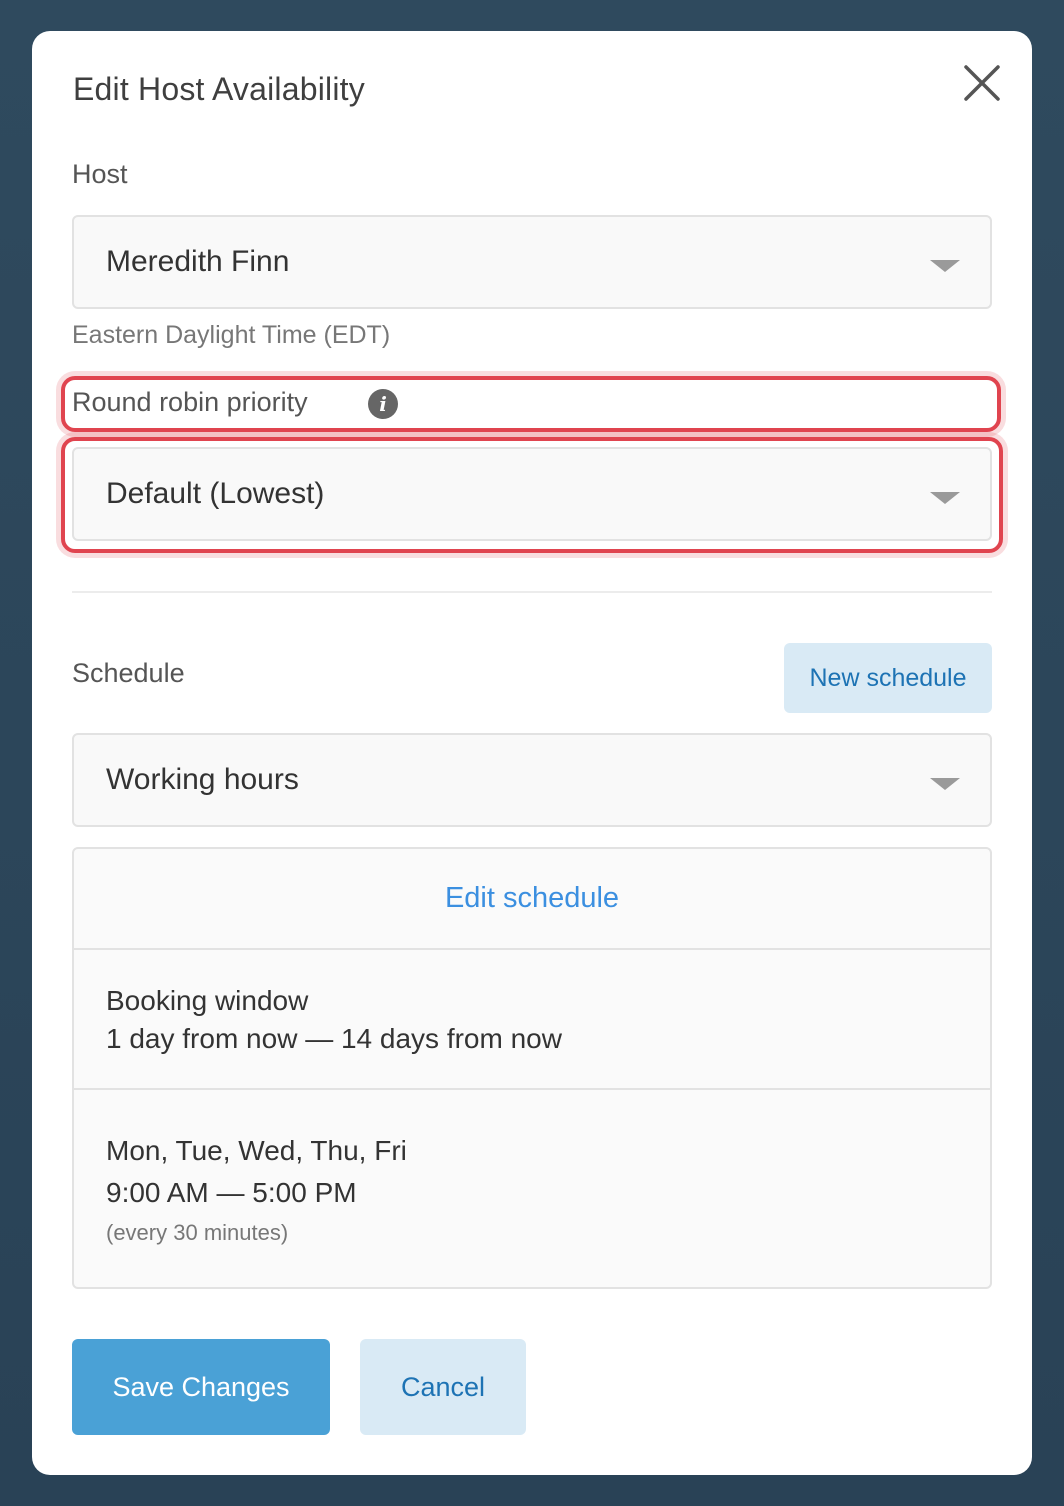 The image size is (1064, 1506). Describe the element at coordinates (215, 493) in the screenshot. I see `priority-select-value: Default (Lowest)` at that location.